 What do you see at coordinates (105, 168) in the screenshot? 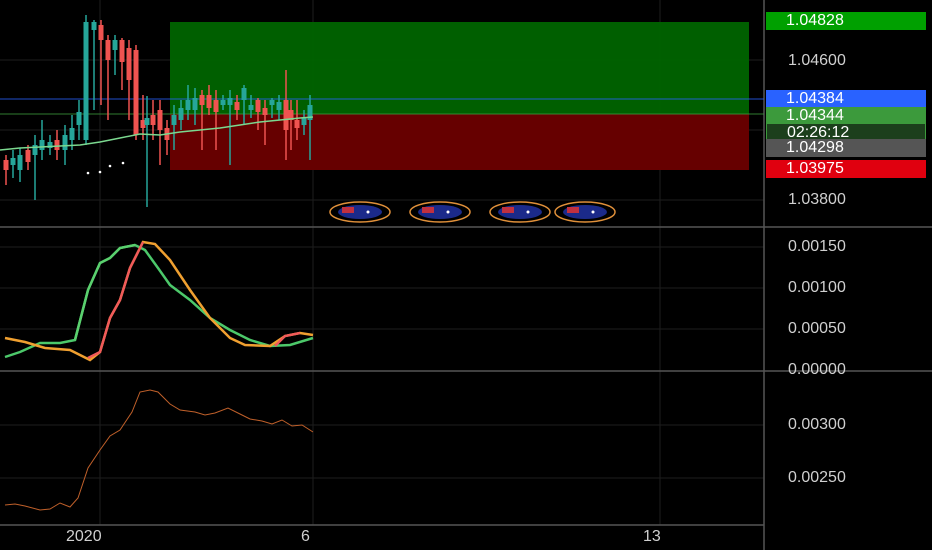
I see `marker-dots` at bounding box center [105, 168].